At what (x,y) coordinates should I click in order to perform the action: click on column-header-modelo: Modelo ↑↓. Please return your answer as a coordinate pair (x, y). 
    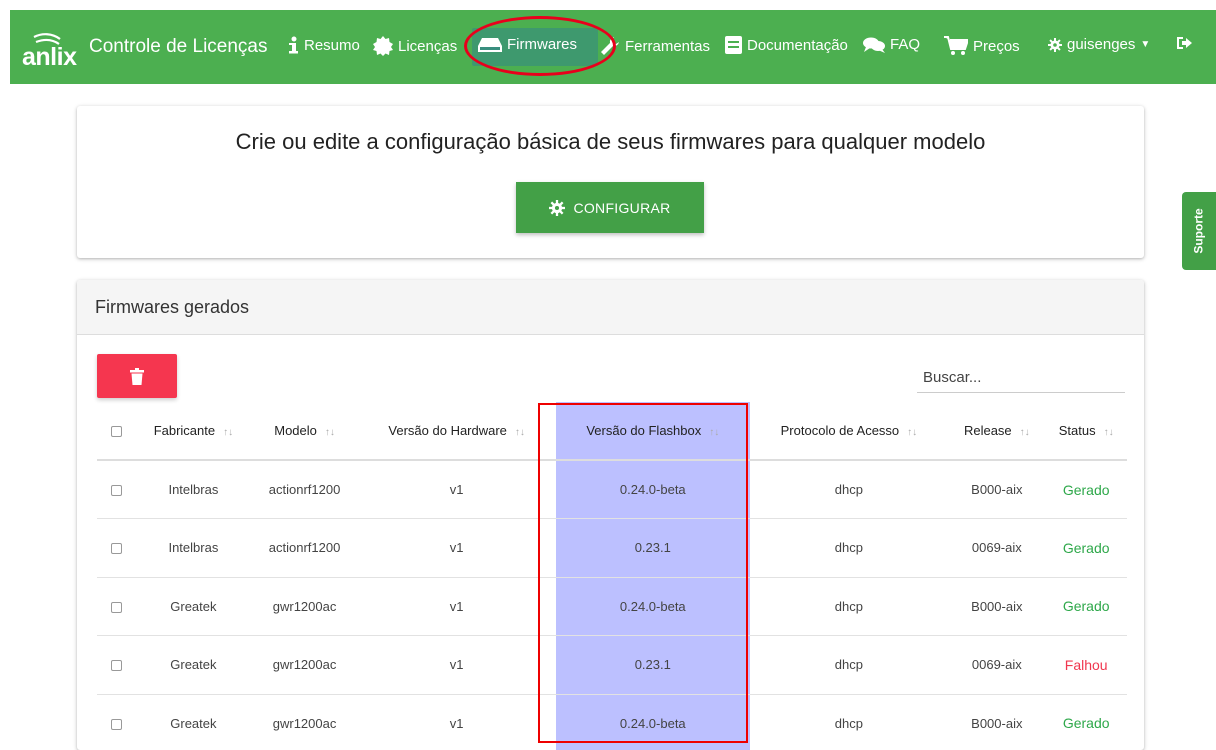
    Looking at the image, I should click on (304, 431).